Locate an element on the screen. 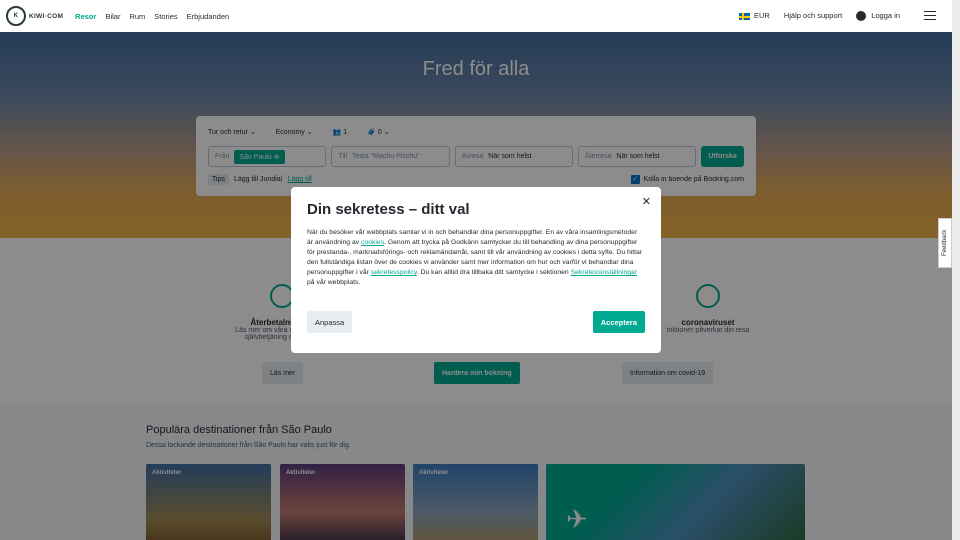 The image size is (960, 540). main-nav: Resor Bilar Rum Stories Erbjudanden is located at coordinates (152, 16).